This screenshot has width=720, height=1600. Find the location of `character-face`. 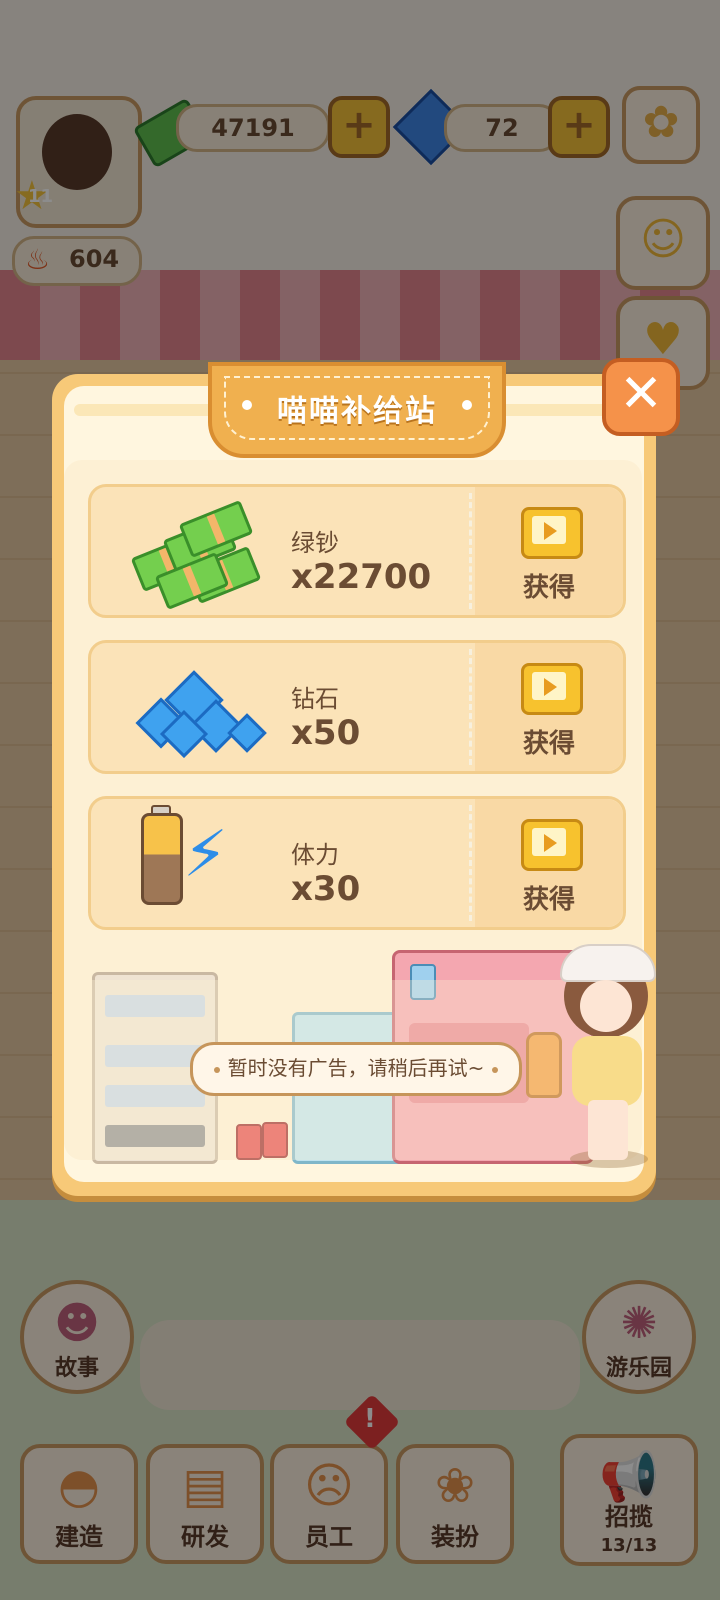

character-face is located at coordinates (606, 1006).